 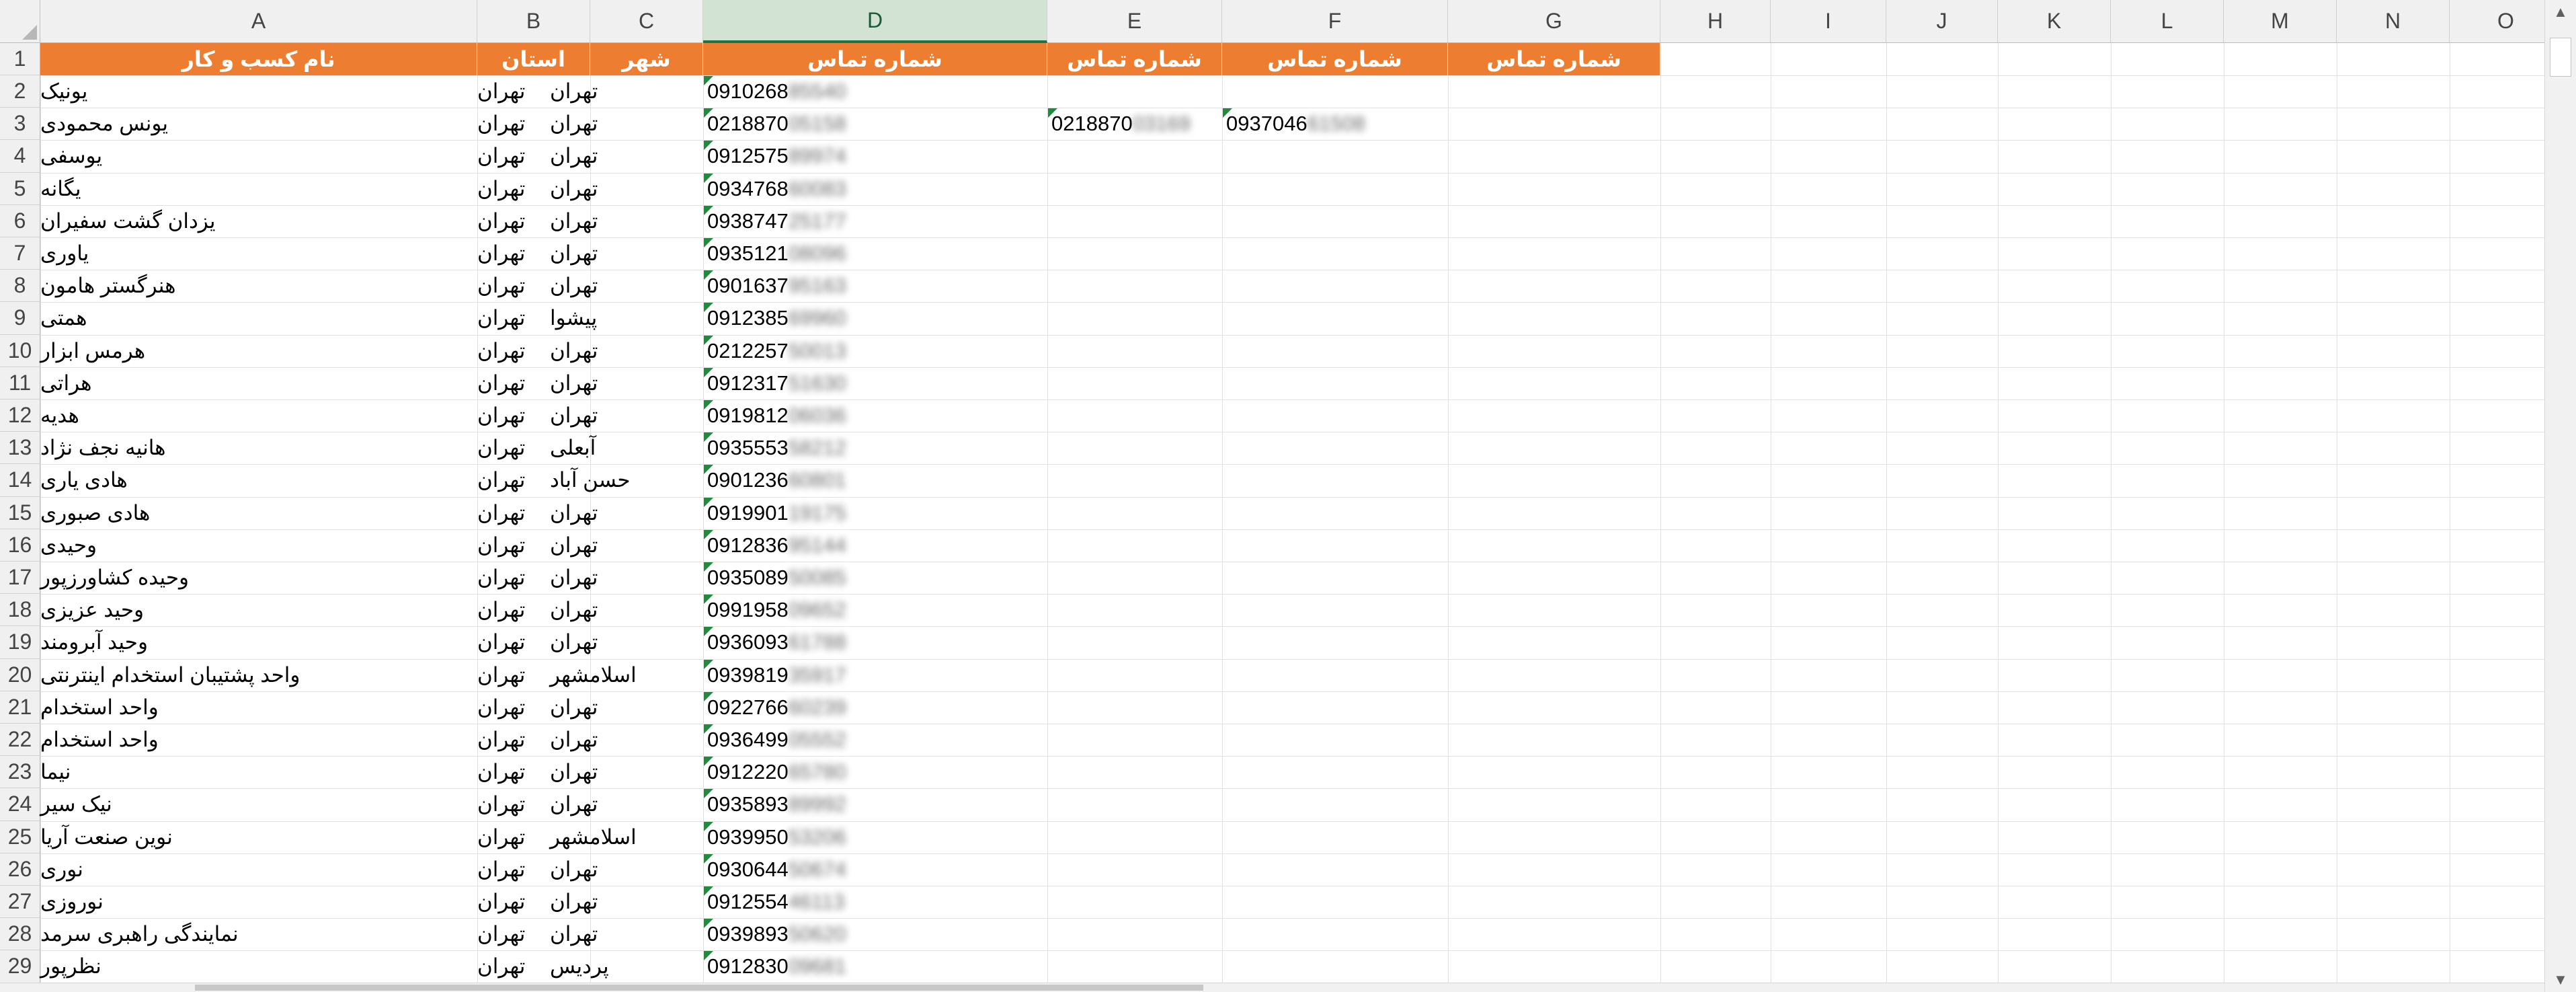 I want to click on cell-phone: 0218870 05158, so click(x=875, y=124).